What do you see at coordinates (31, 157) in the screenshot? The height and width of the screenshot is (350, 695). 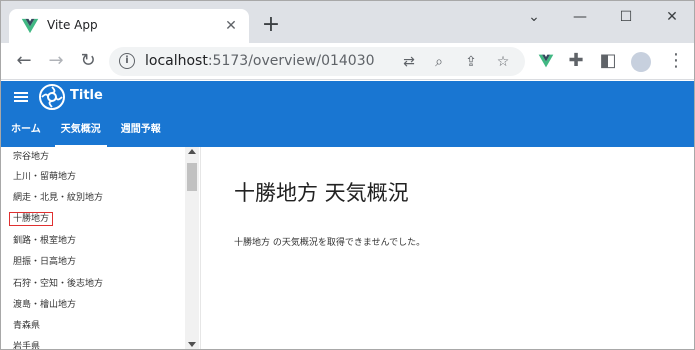 I see `sidebar-item-label: 宗谷地方` at bounding box center [31, 157].